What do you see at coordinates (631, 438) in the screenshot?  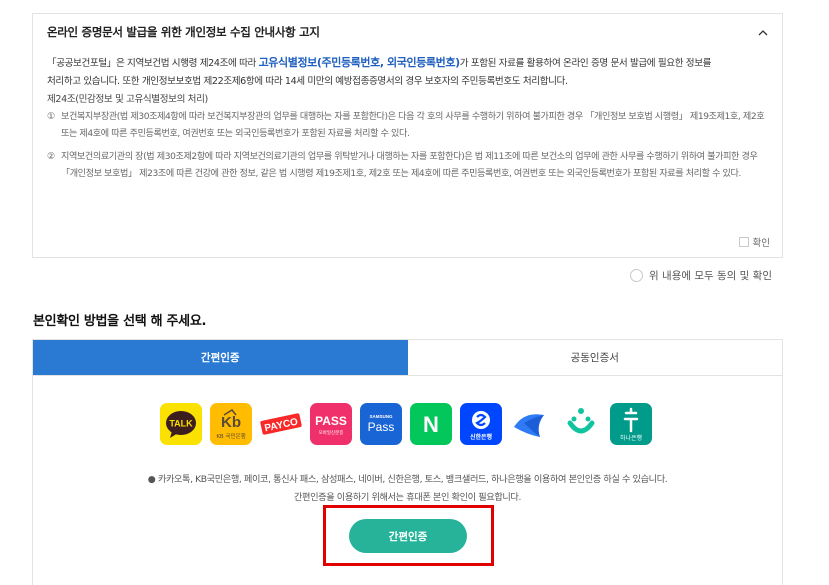 I see `provider-text: 하나은행` at bounding box center [631, 438].